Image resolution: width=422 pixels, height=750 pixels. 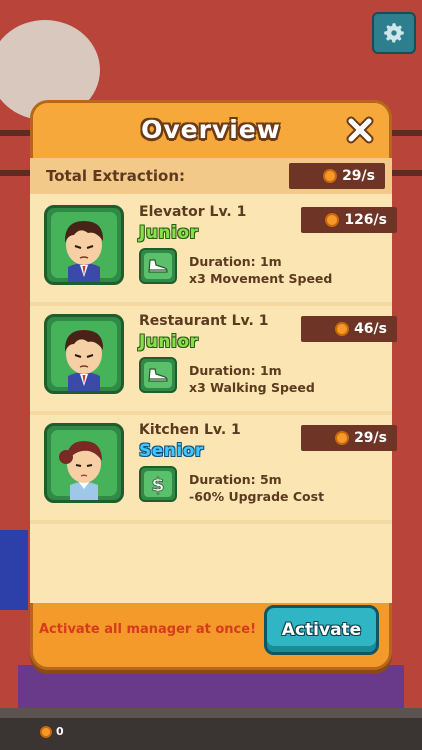 I want to click on close-icon, so click(x=360, y=130).